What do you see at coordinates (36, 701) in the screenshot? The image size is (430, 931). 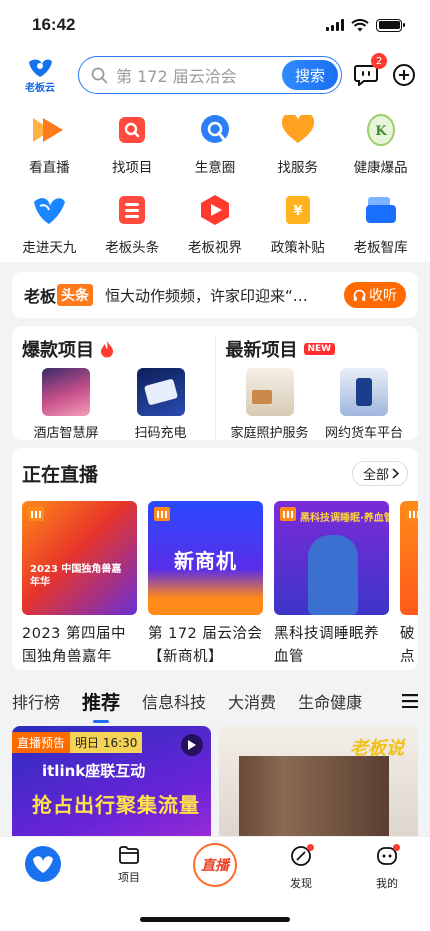 I see `tab-ranking: 排行榜` at bounding box center [36, 701].